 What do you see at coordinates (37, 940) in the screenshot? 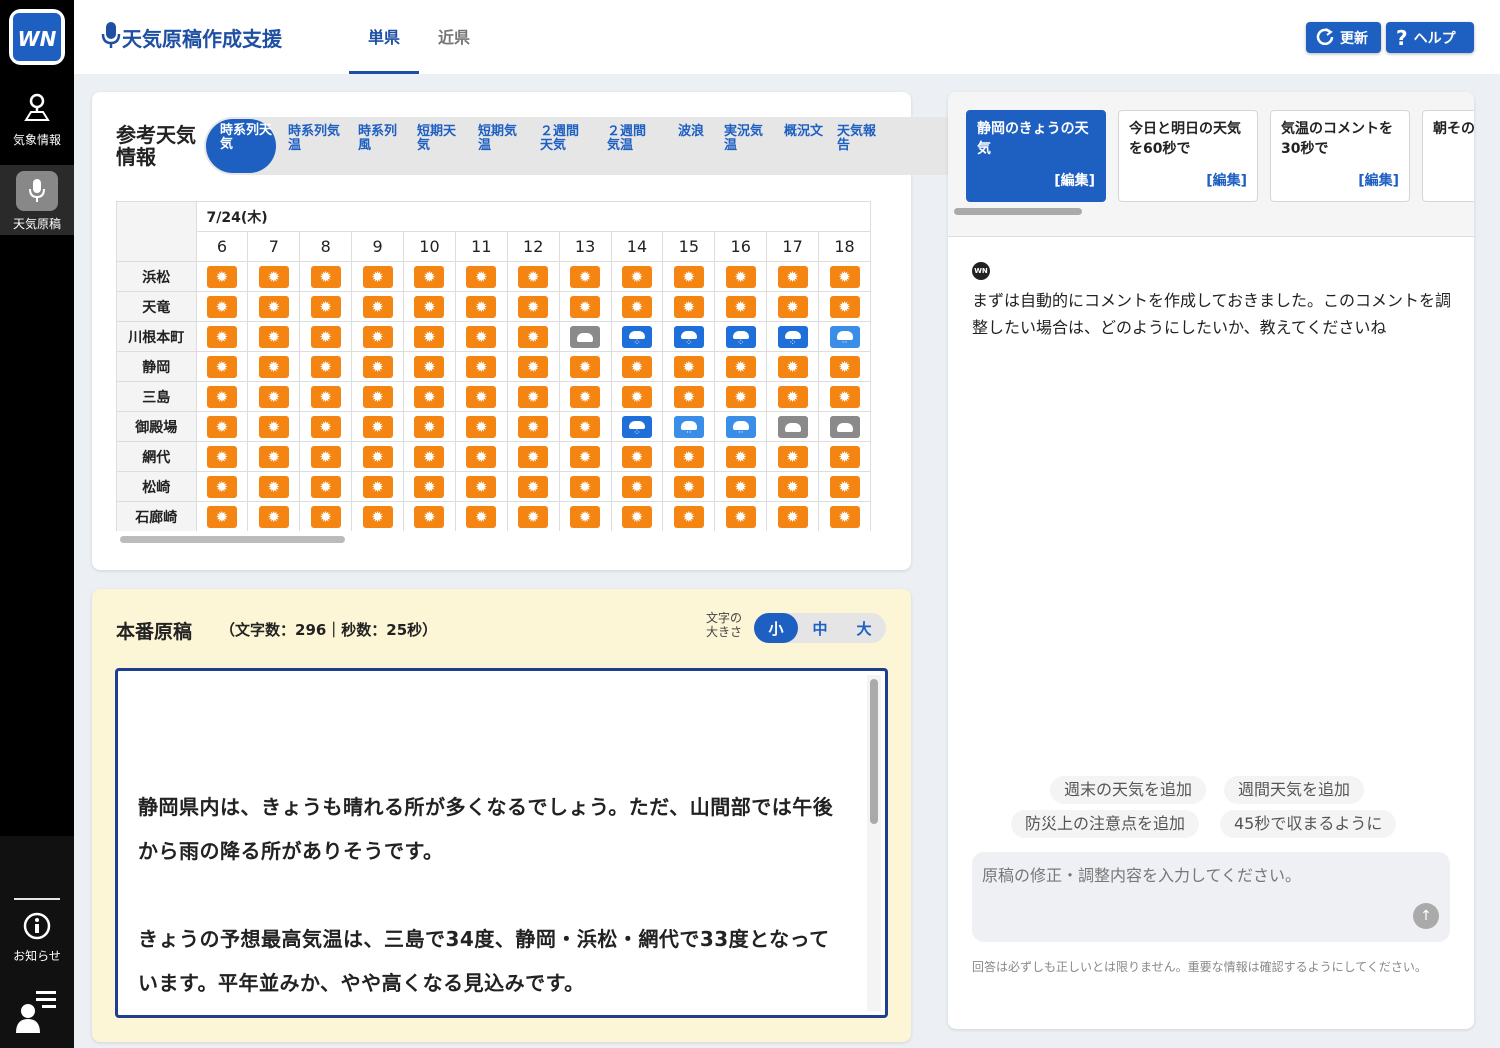
I see `sidebar-item-notice: お知らせ` at bounding box center [37, 940].